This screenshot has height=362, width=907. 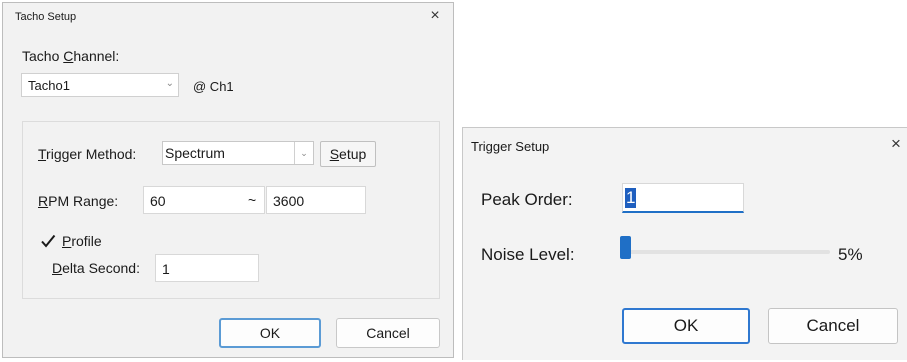 I want to click on rpm-max-input: 3600, so click(x=316, y=200).